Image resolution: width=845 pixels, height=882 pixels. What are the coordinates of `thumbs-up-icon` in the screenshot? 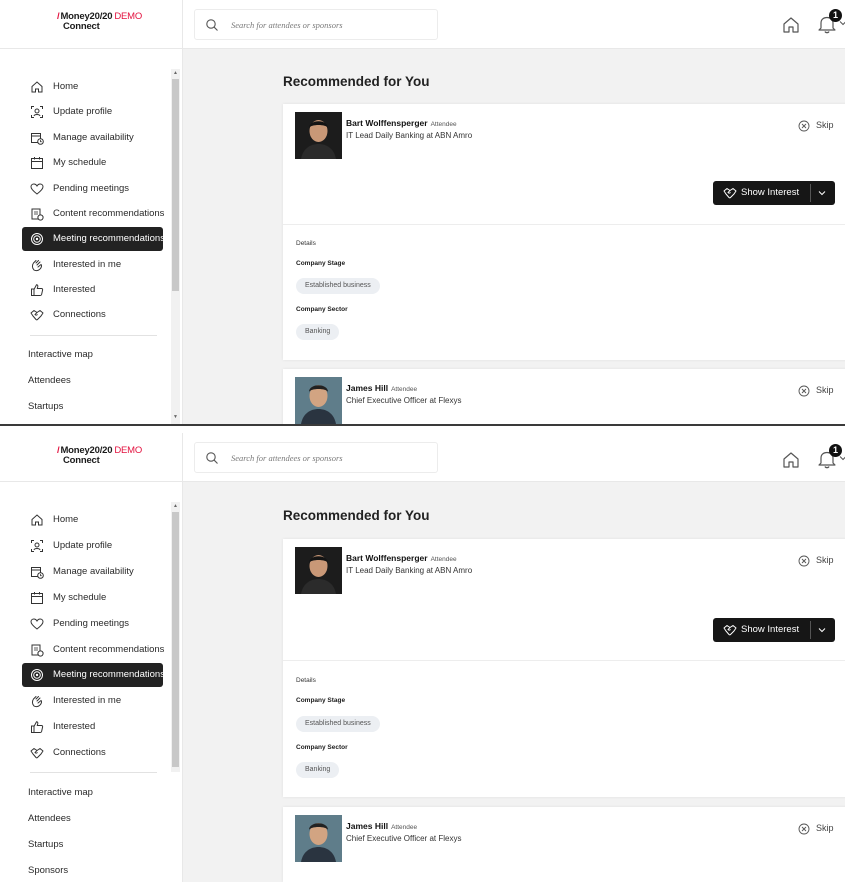 It's located at (37, 290).